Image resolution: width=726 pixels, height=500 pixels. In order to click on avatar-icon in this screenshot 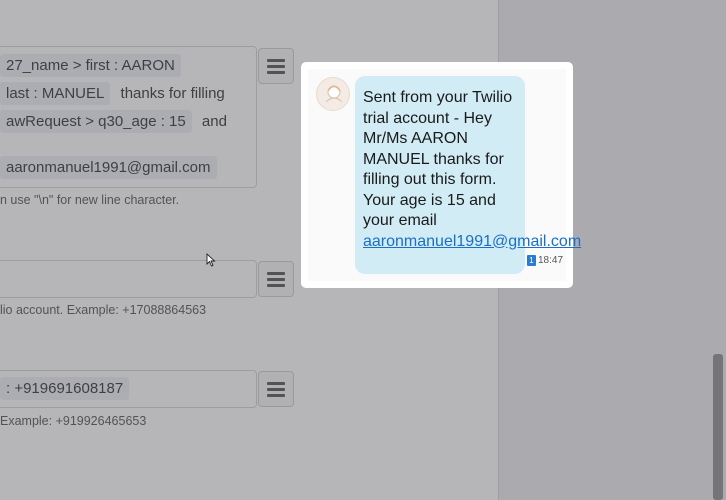, I will do `click(333, 94)`.